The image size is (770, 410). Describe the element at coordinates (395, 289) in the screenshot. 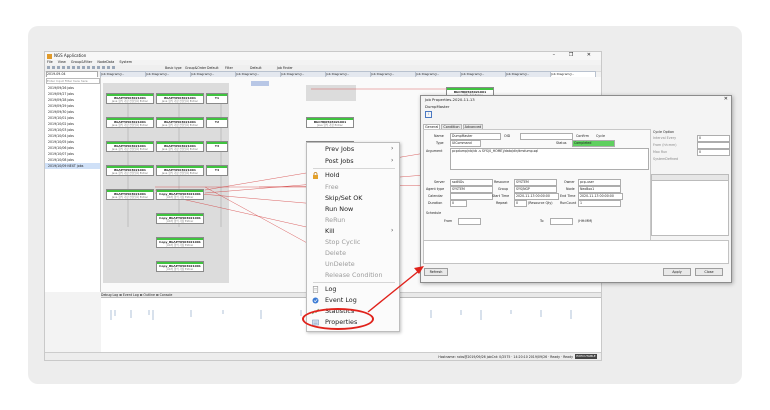

I see `annotation-arrow` at that location.